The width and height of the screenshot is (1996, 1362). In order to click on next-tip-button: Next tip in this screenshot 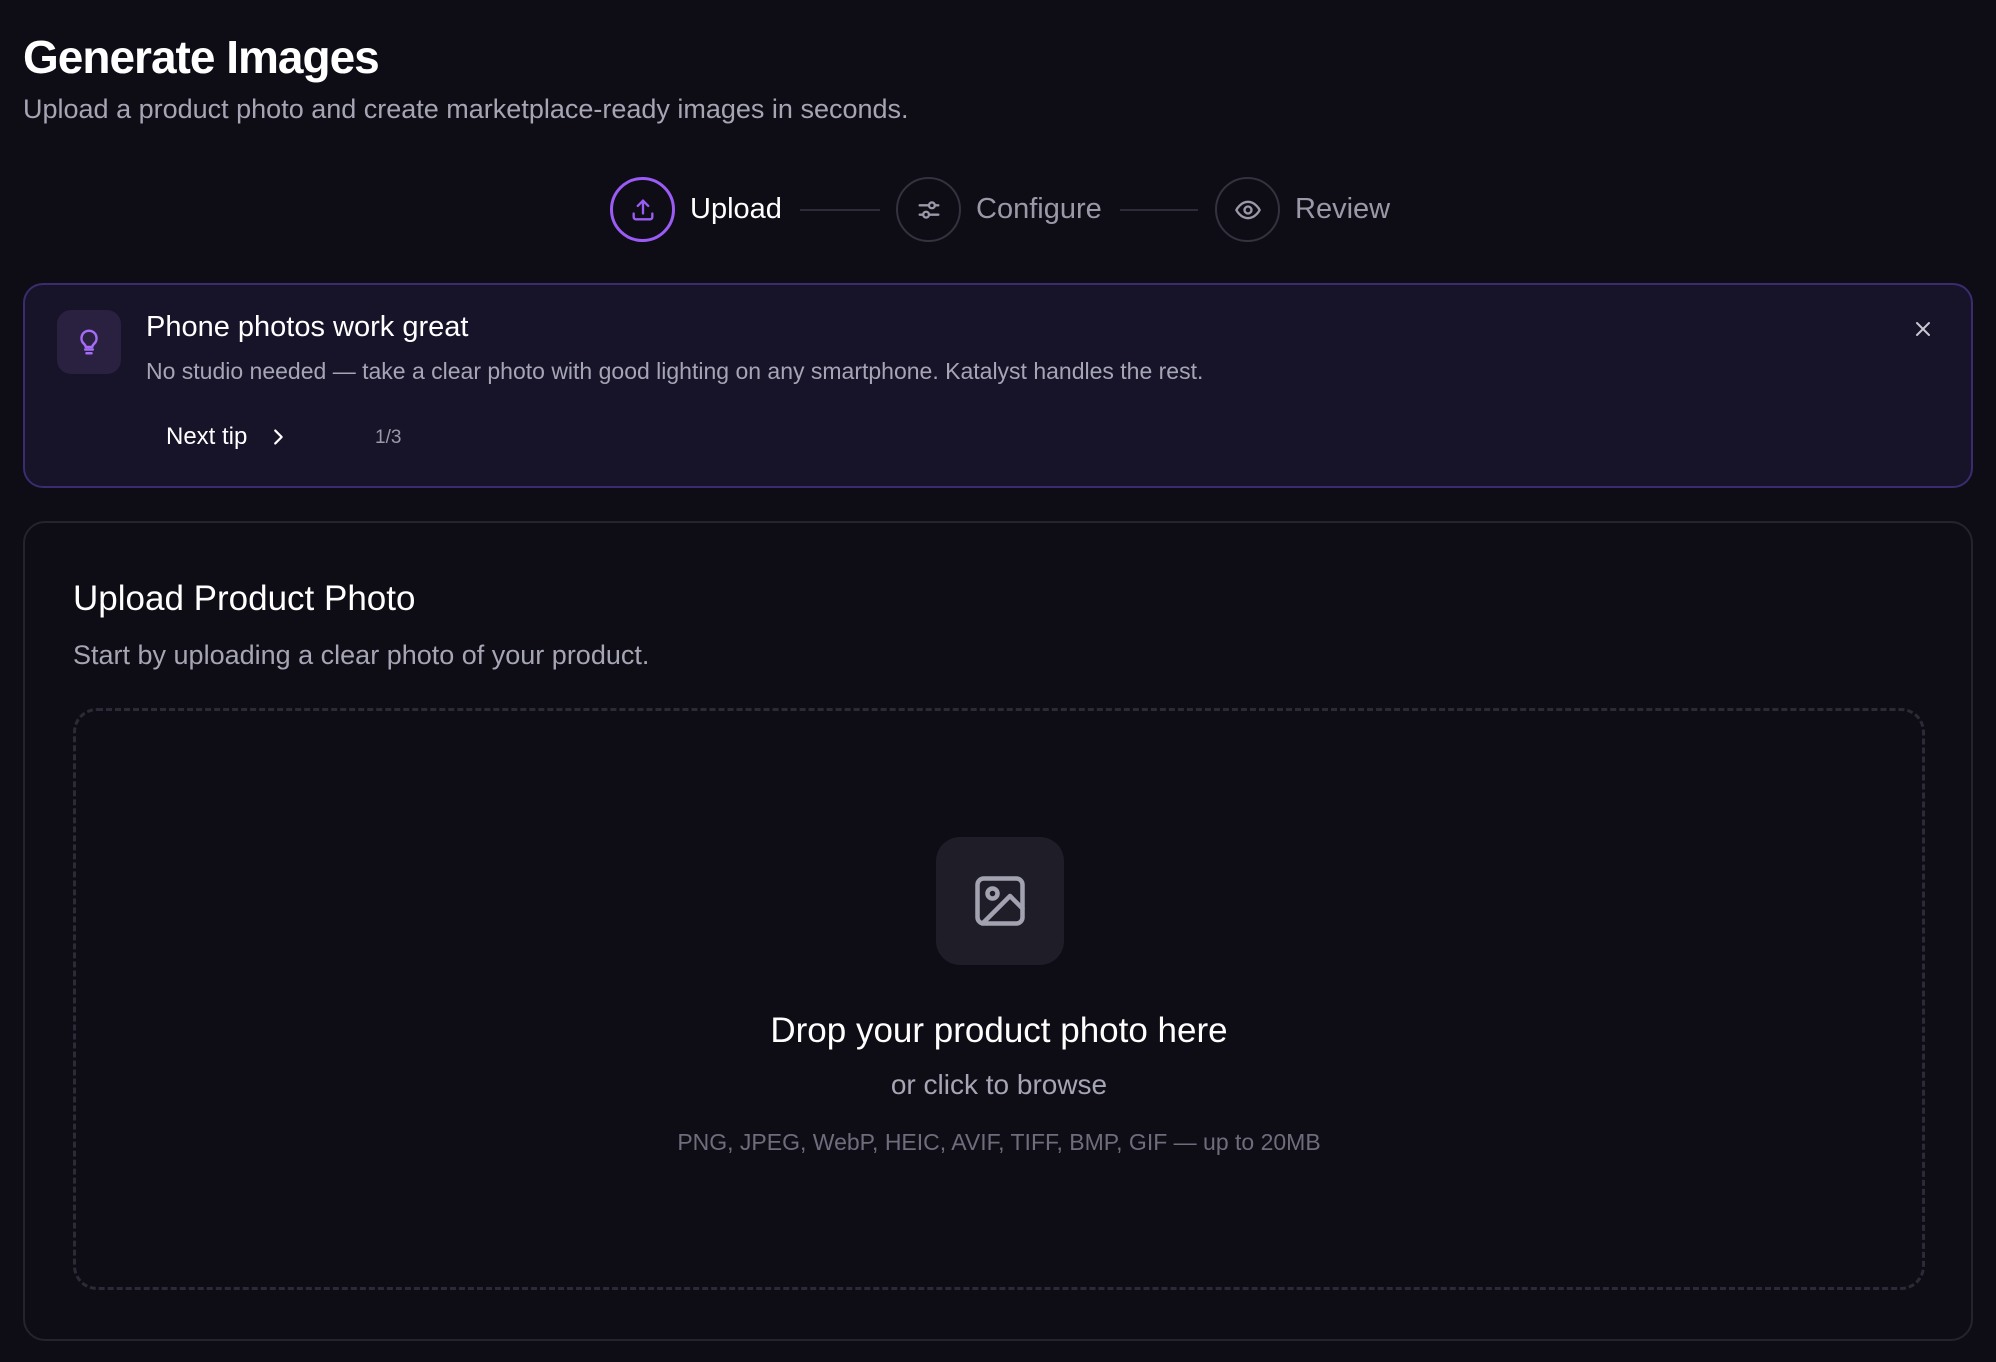, I will do `click(224, 437)`.